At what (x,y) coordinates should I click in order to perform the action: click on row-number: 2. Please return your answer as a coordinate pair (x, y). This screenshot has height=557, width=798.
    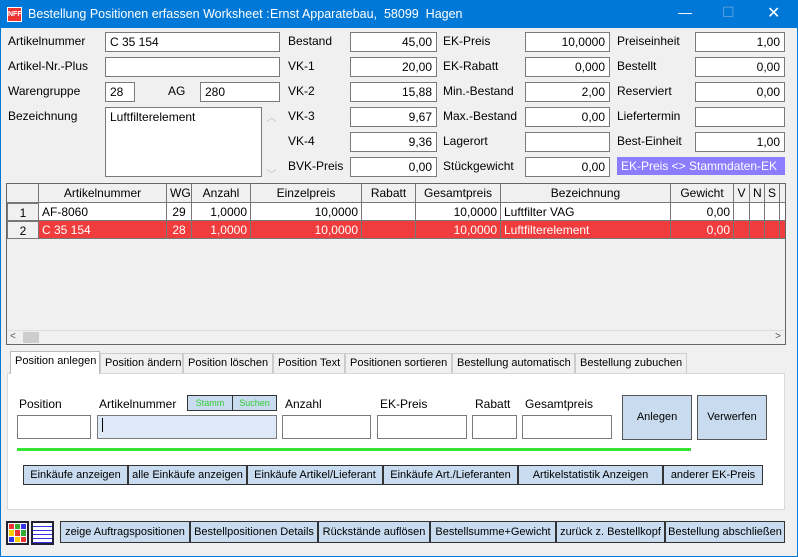
    Looking at the image, I should click on (23, 230).